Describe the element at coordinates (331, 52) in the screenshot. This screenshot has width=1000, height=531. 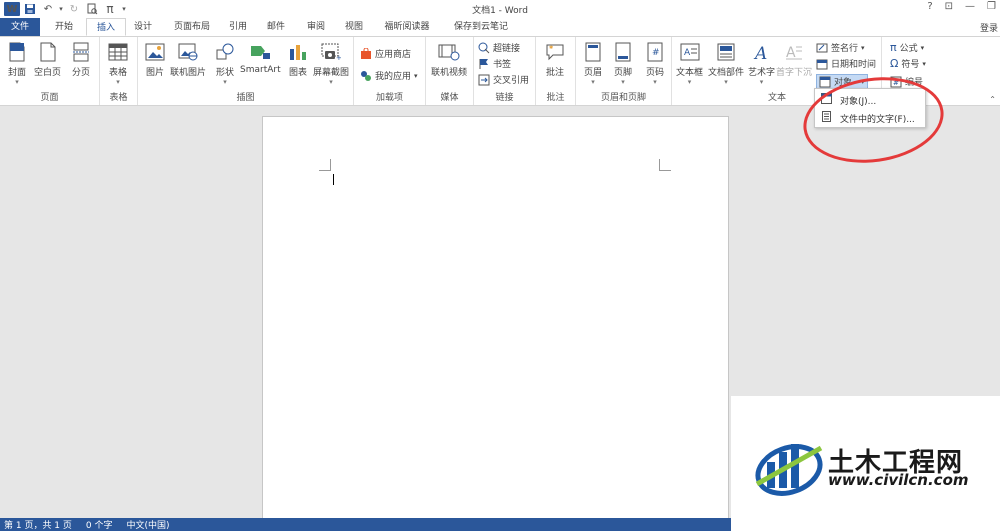
I see `screenshot-icon: +` at that location.